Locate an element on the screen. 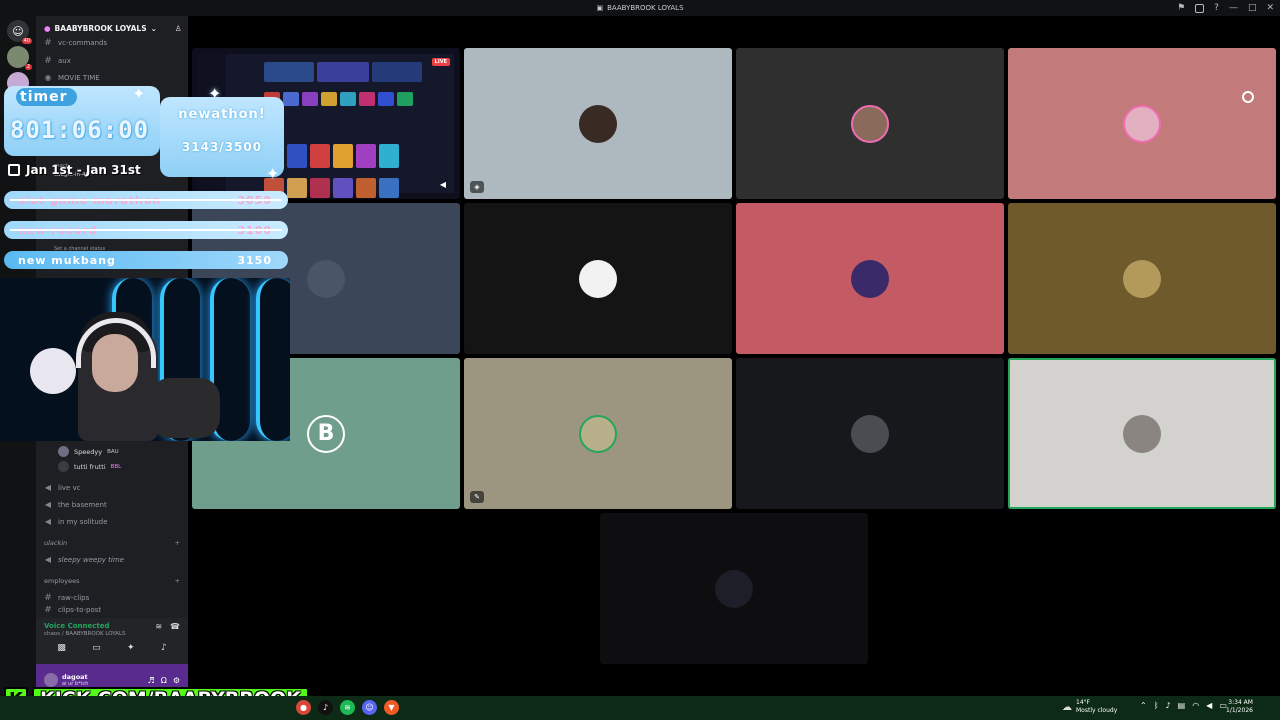 Image resolution: width=1280 pixels, height=720 pixels. close-button: ✕ is located at coordinates (1270, 8).